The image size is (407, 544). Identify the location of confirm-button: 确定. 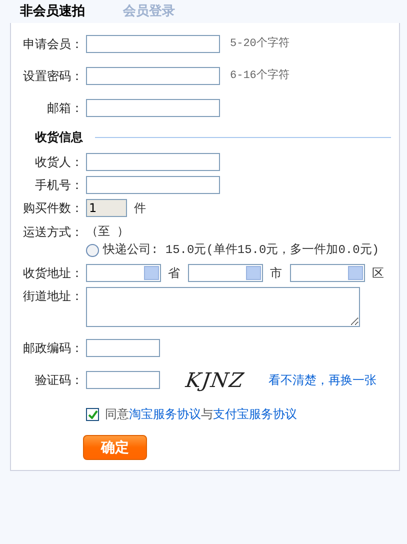
(115, 447).